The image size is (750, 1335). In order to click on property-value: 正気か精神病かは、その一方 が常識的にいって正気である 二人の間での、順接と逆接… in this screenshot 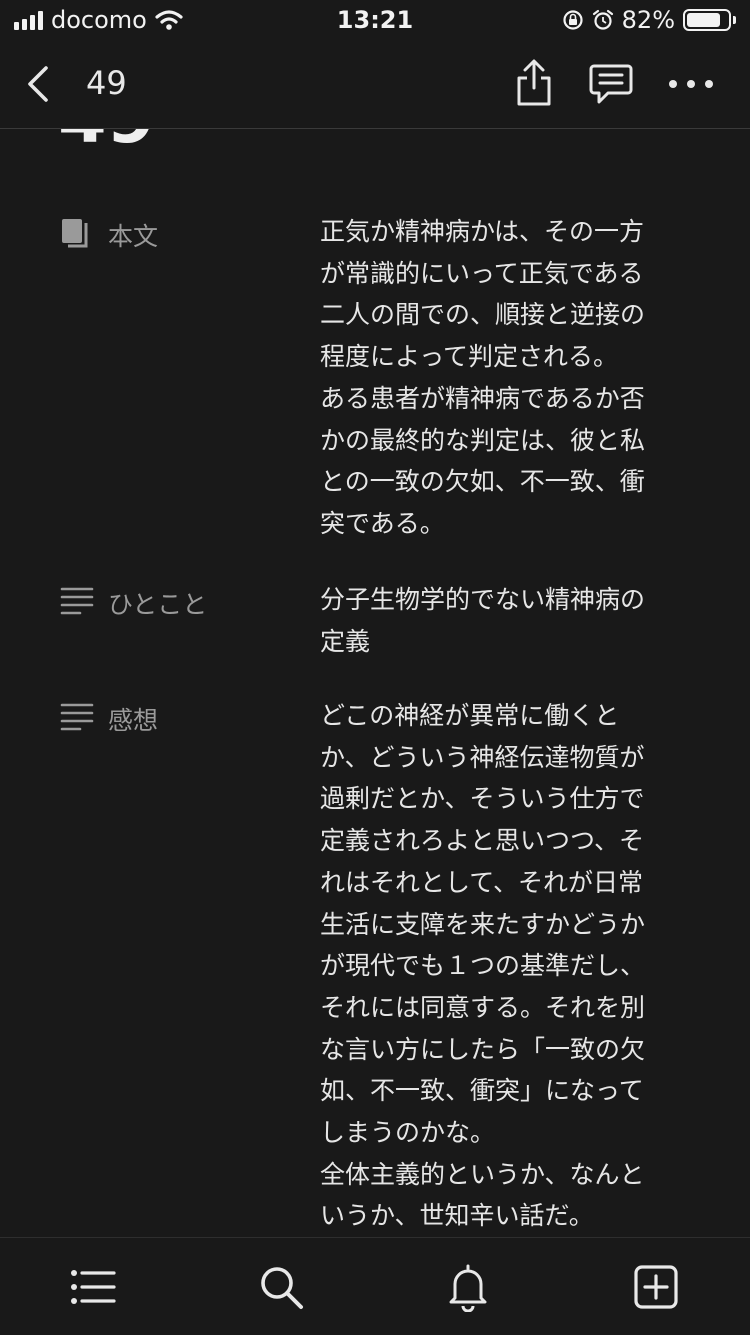, I will do `click(492, 378)`.